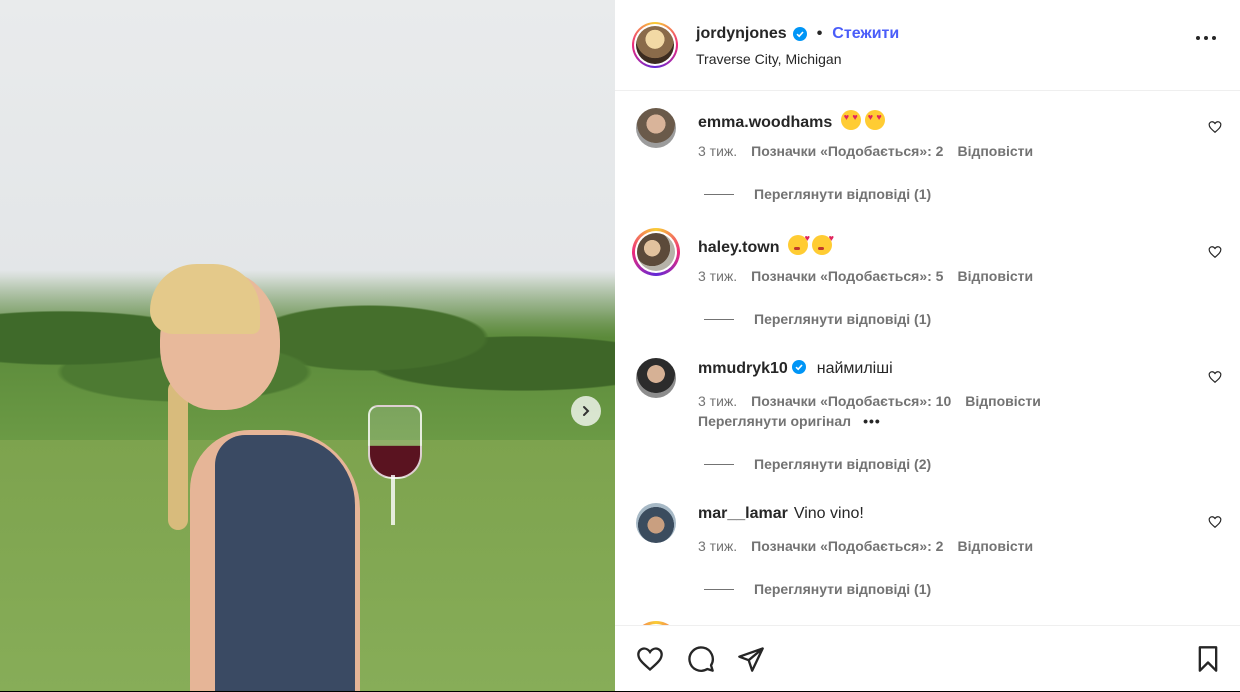  What do you see at coordinates (743, 368) in the screenshot?
I see `comment-username: mmudryk10` at bounding box center [743, 368].